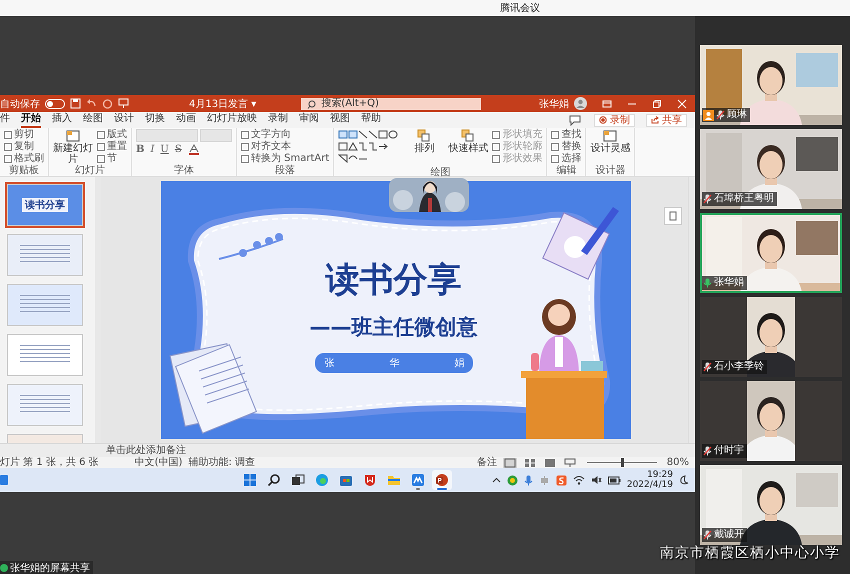 The image size is (850, 574). What do you see at coordinates (158, 462) in the screenshot?
I see `language-status: 中文(中国)` at bounding box center [158, 462].